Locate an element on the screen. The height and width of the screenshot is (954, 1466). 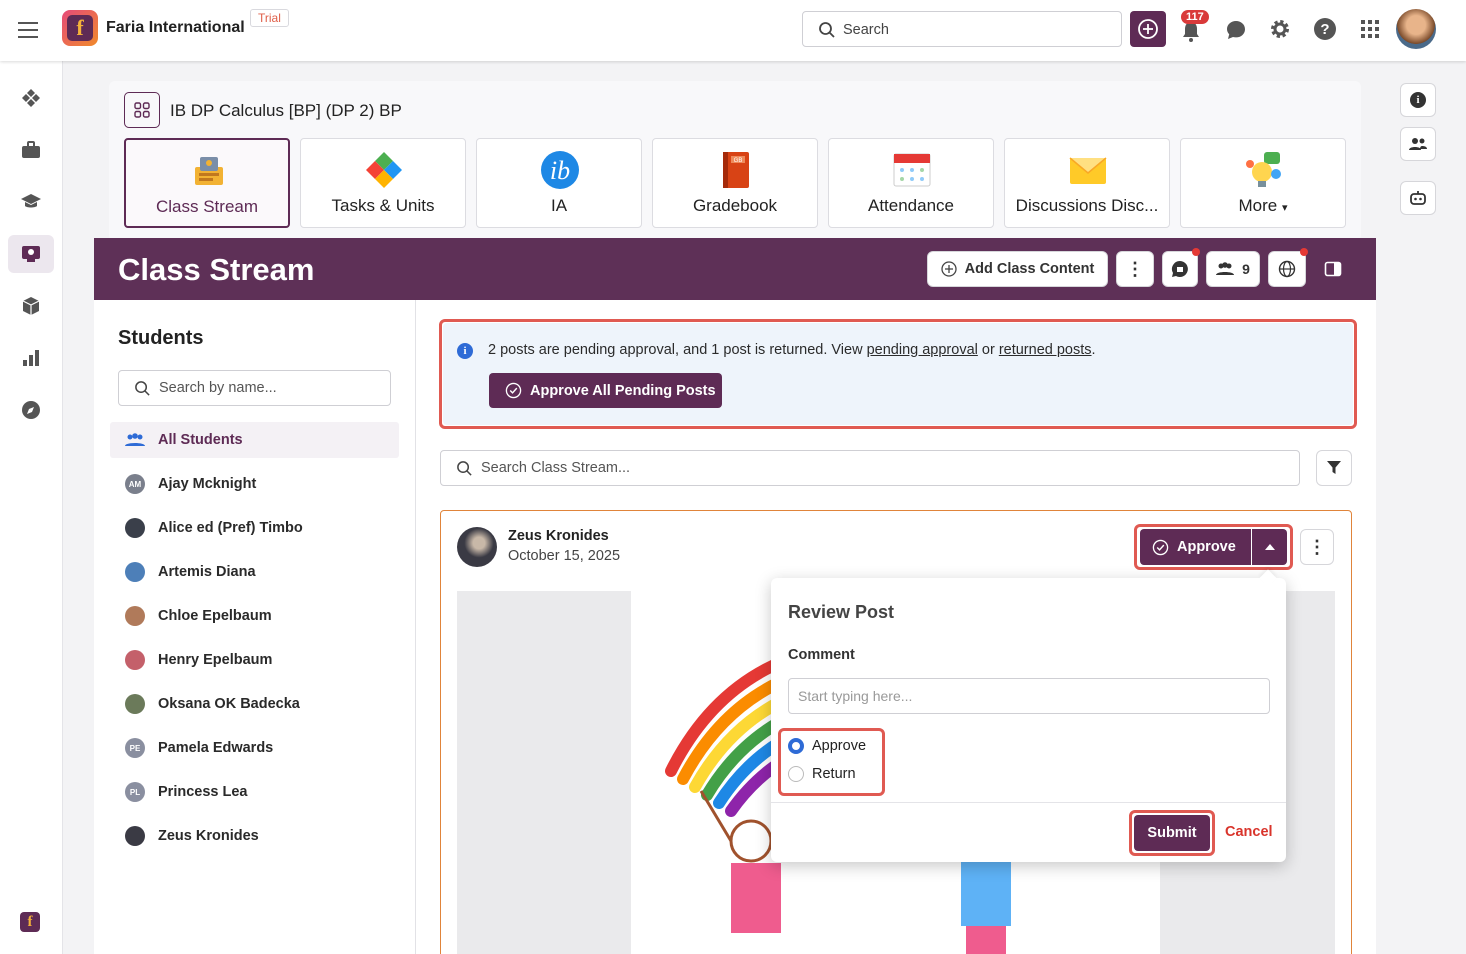
student-list-item: PL Princess Lea is located at coordinates (254, 792).